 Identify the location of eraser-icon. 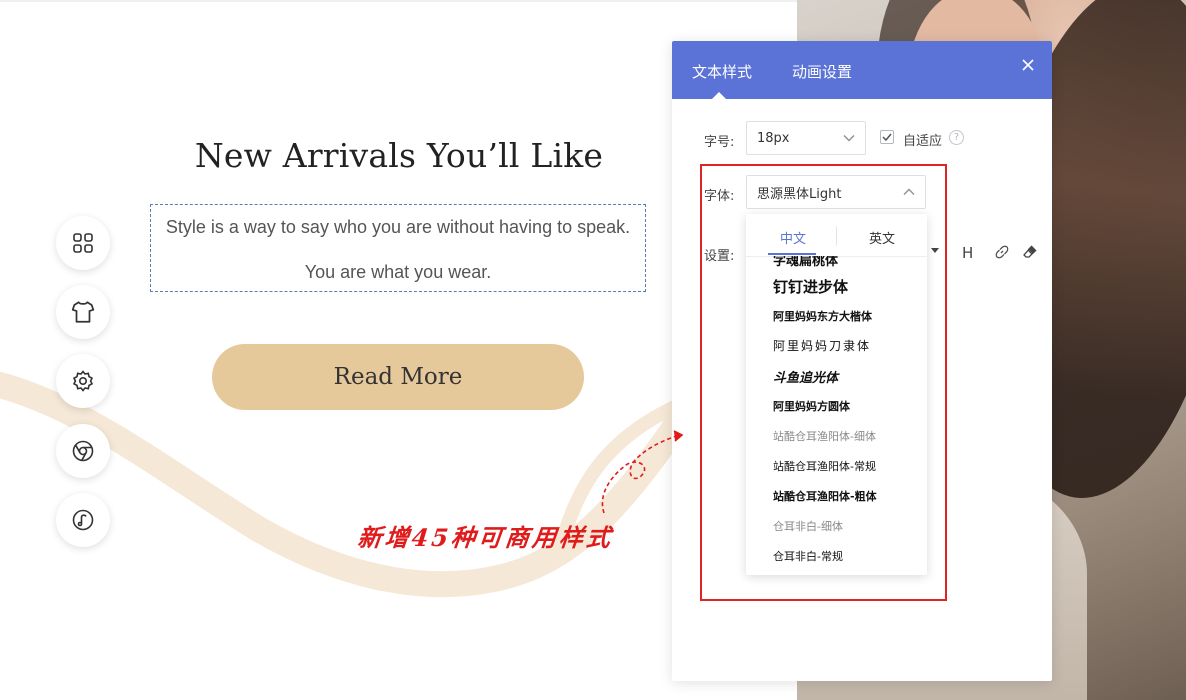
(1030, 252).